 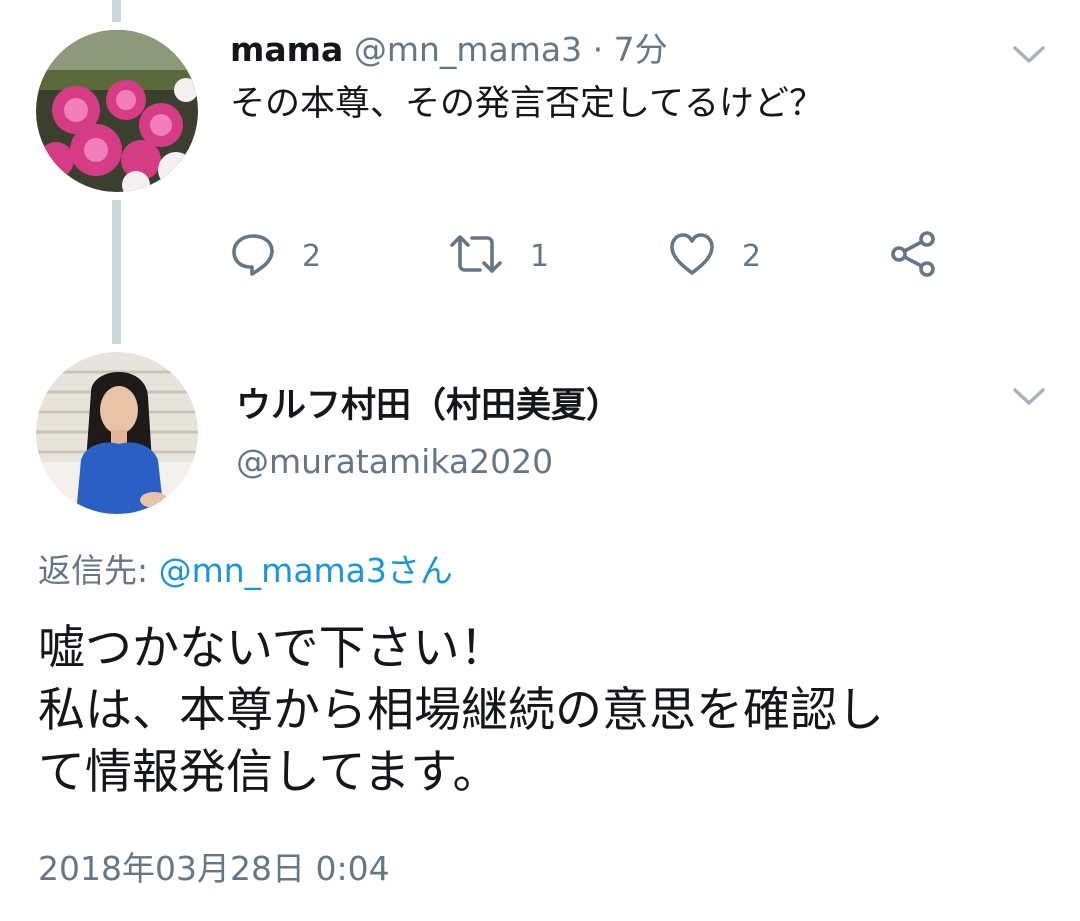 I want to click on reply-icon, so click(x=253, y=256).